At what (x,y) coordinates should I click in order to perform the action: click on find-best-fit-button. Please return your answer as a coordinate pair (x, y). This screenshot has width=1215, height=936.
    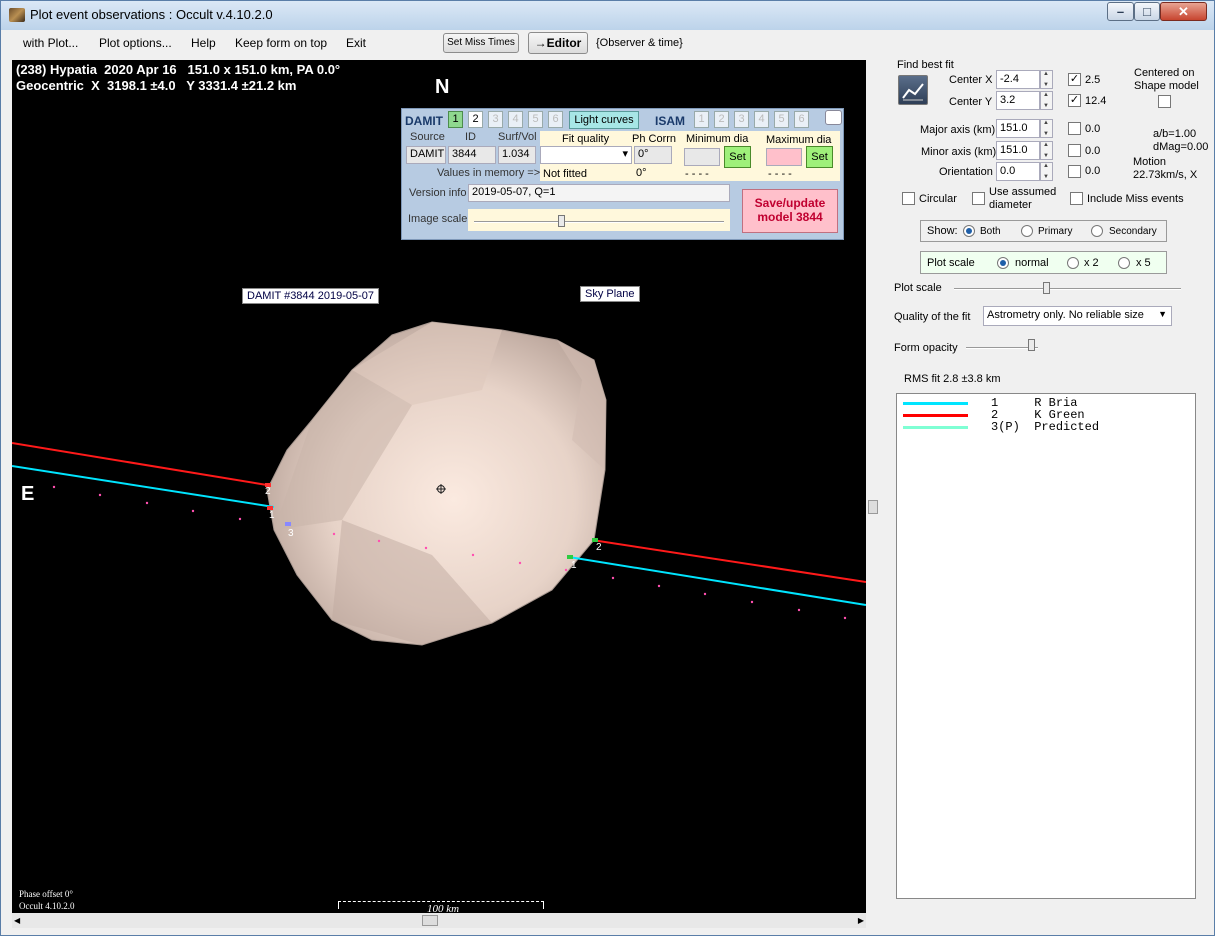
    Looking at the image, I should click on (913, 90).